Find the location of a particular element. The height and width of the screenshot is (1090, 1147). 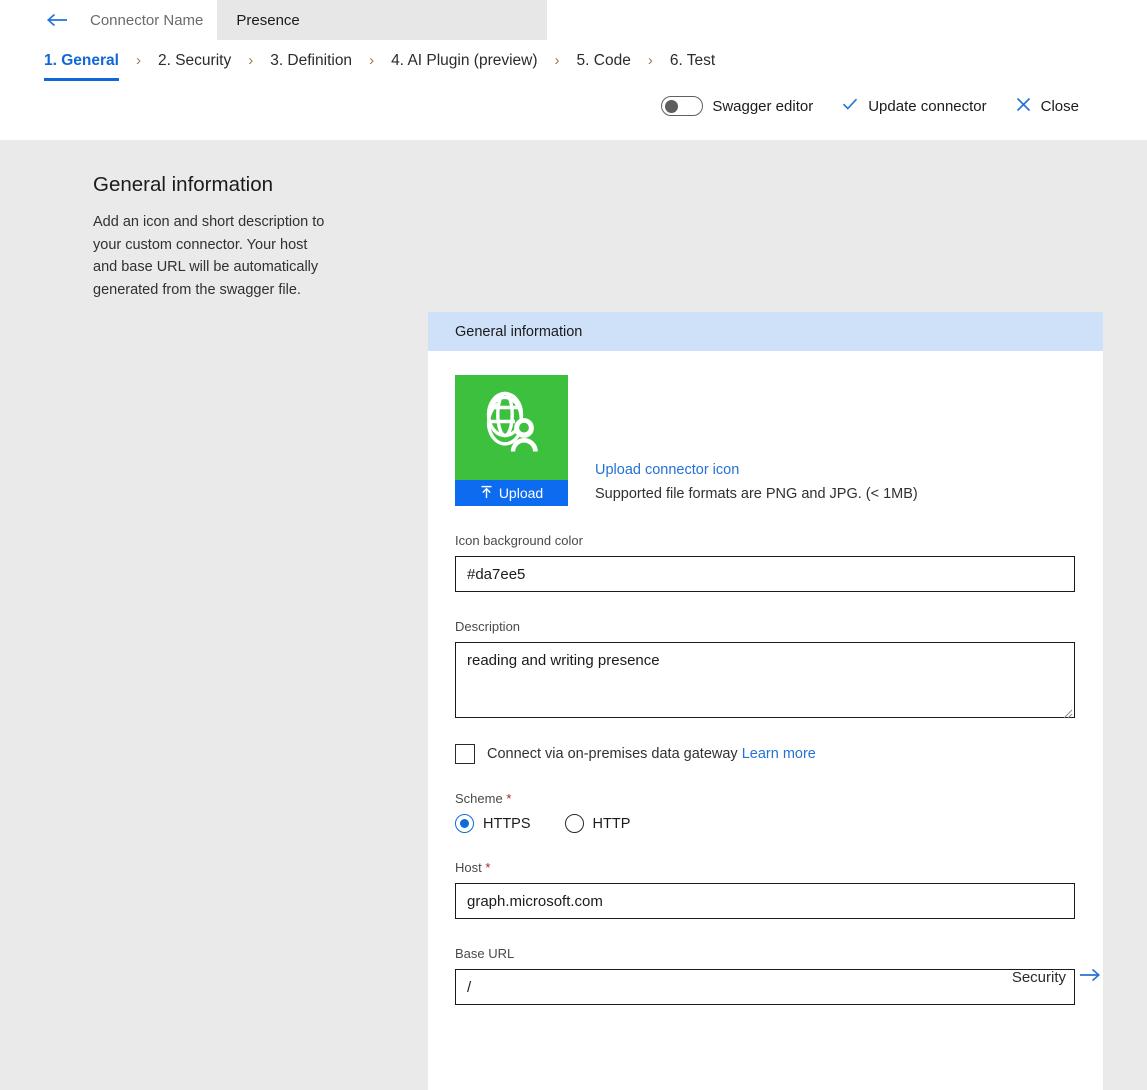

globe-person-icon is located at coordinates (512, 427).